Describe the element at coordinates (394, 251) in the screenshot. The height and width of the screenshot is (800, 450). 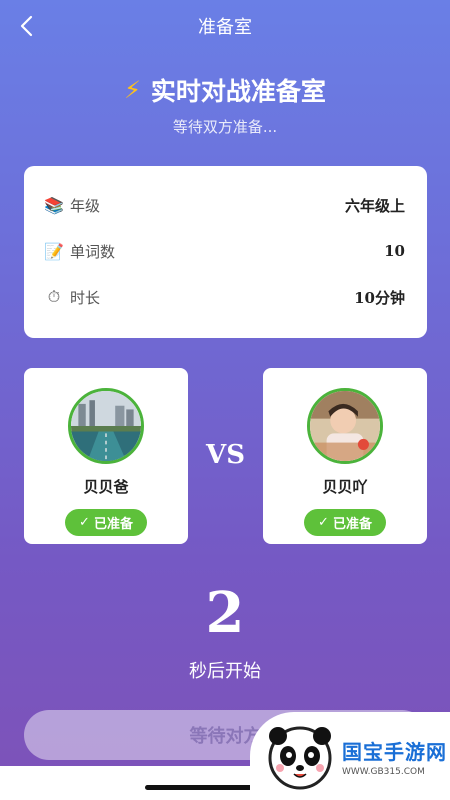
I see `info-value: 10` at that location.